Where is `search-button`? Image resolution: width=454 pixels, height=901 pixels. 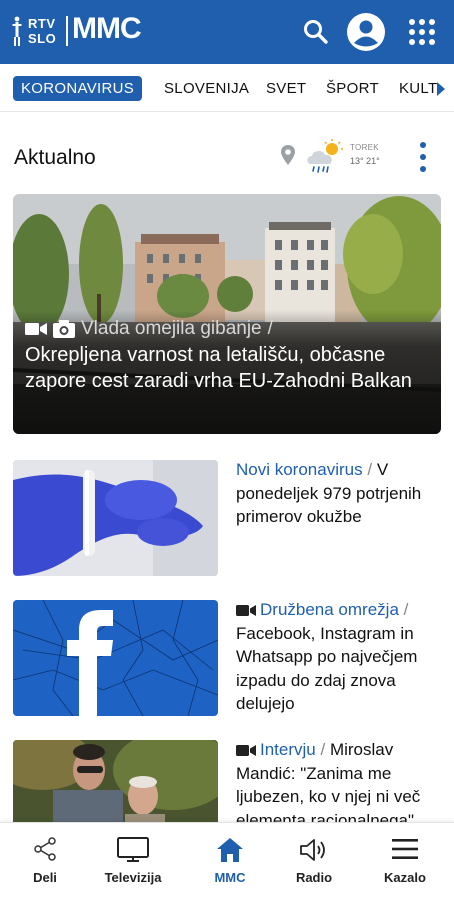
search-button is located at coordinates (316, 32).